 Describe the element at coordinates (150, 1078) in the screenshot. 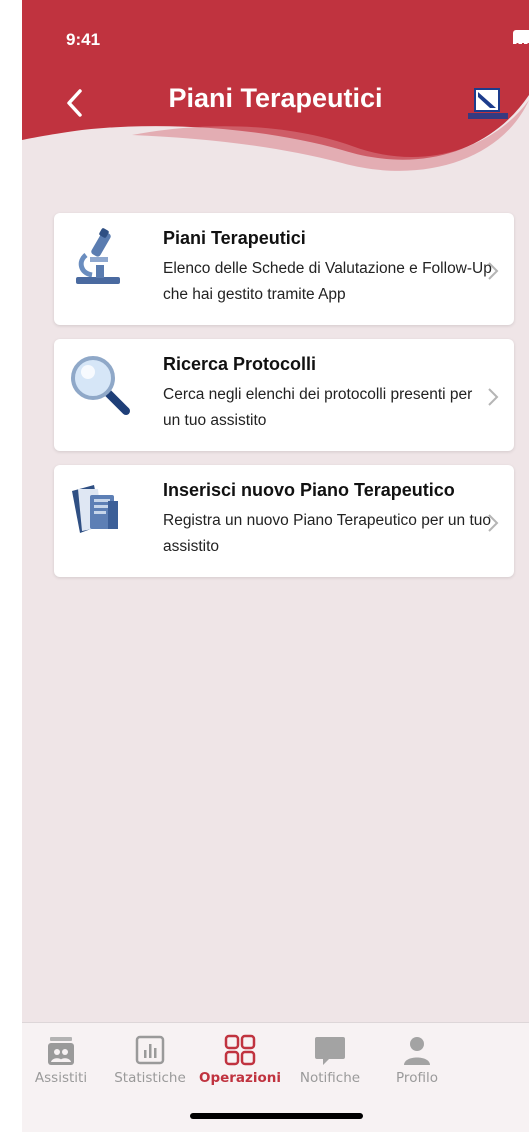

I see `tab-label: Statistiche` at that location.